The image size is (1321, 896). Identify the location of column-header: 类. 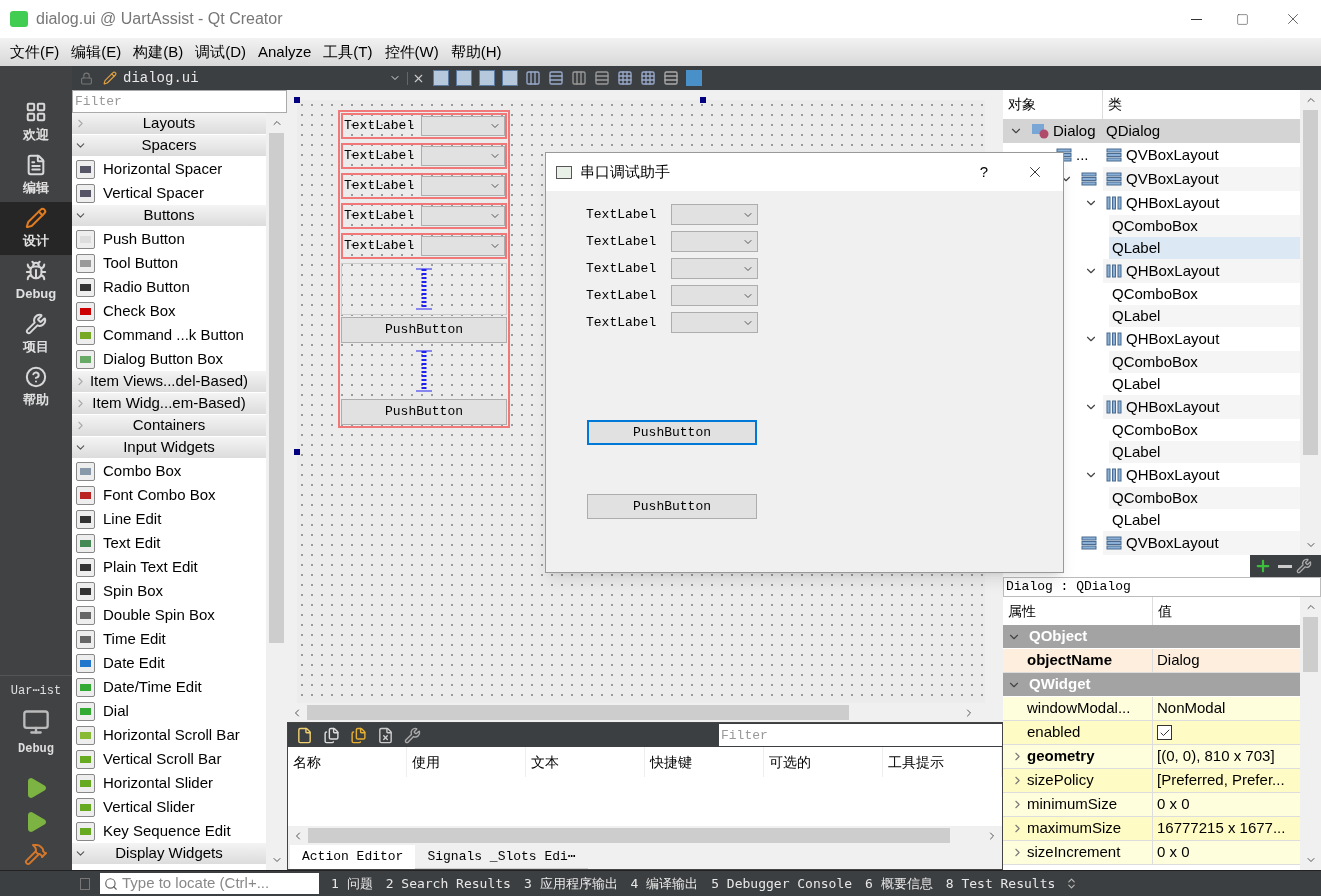
(1201, 104).